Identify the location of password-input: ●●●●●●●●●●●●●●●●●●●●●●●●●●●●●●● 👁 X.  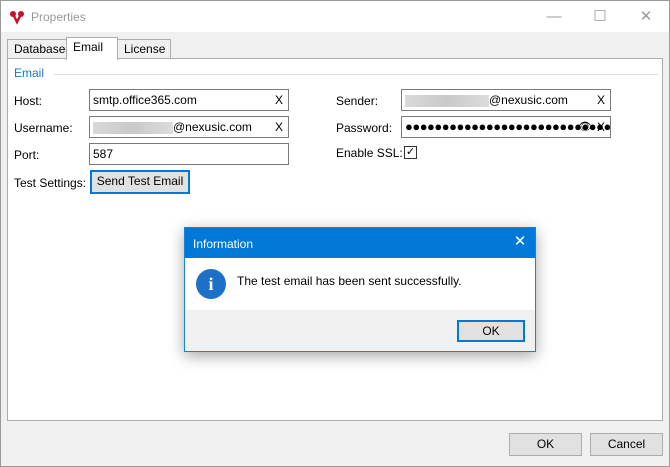
(506, 127).